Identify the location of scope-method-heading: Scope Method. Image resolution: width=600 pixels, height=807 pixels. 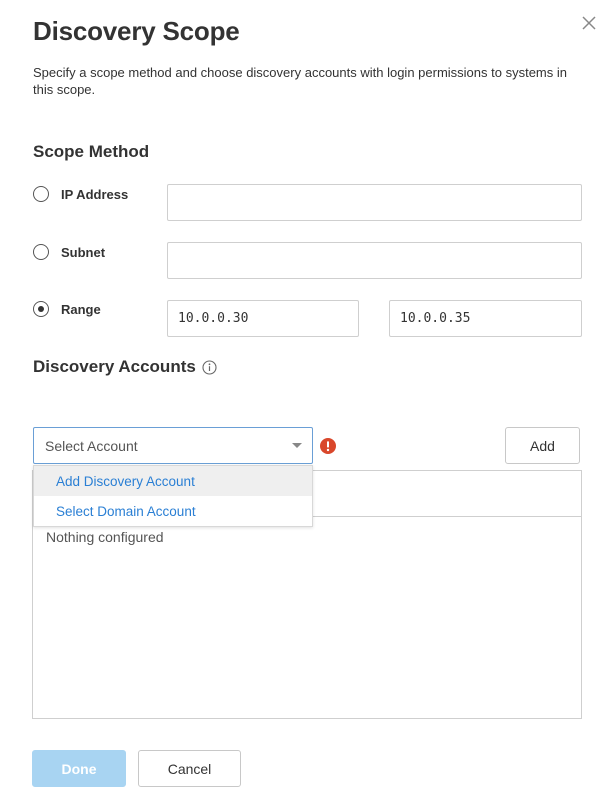
(91, 151).